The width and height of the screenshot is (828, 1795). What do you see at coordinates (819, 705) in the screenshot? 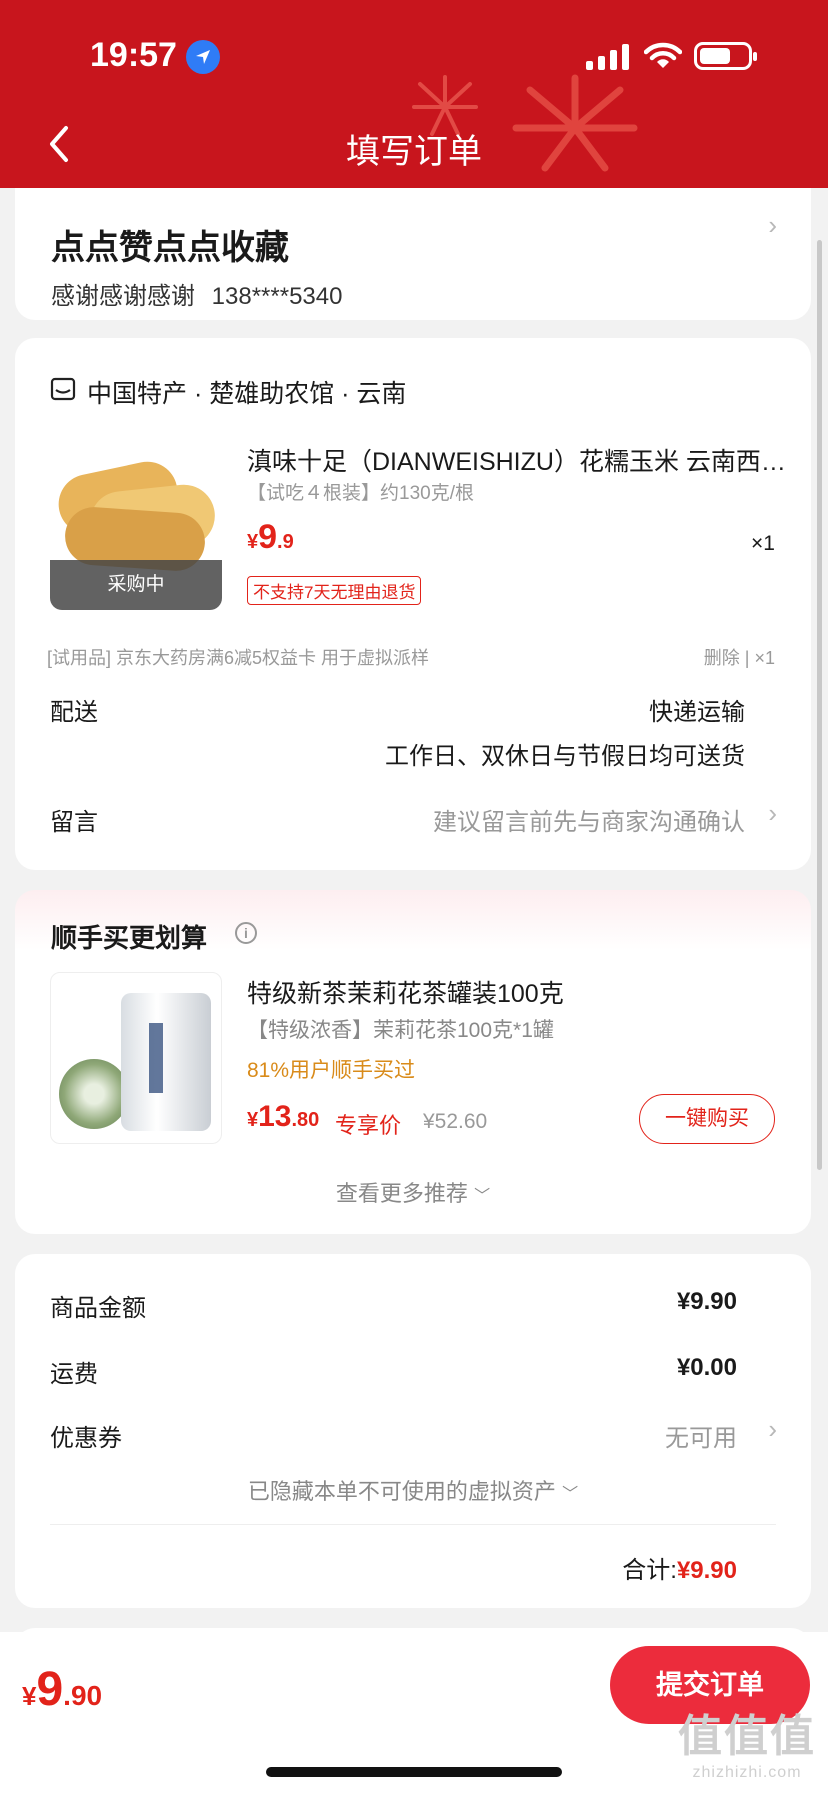
I see `scrollbar` at bounding box center [819, 705].